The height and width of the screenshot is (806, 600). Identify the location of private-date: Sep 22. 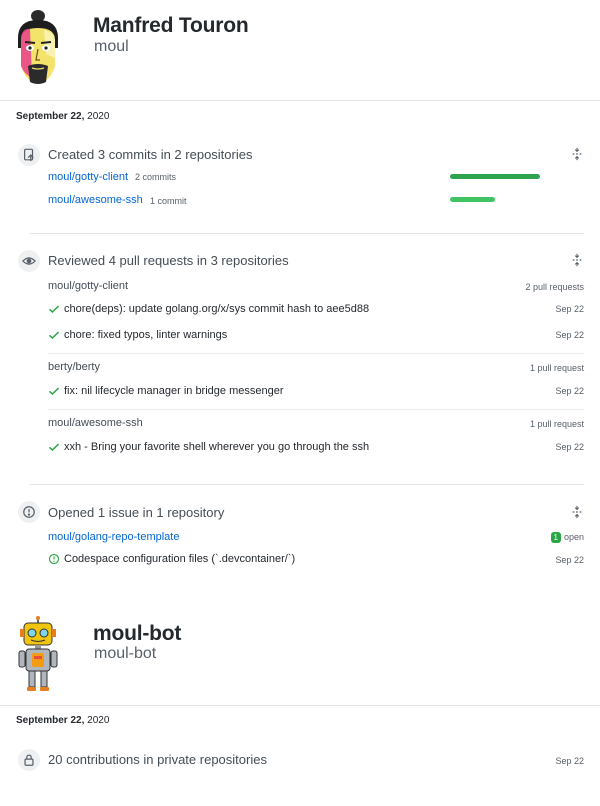
(569, 761).